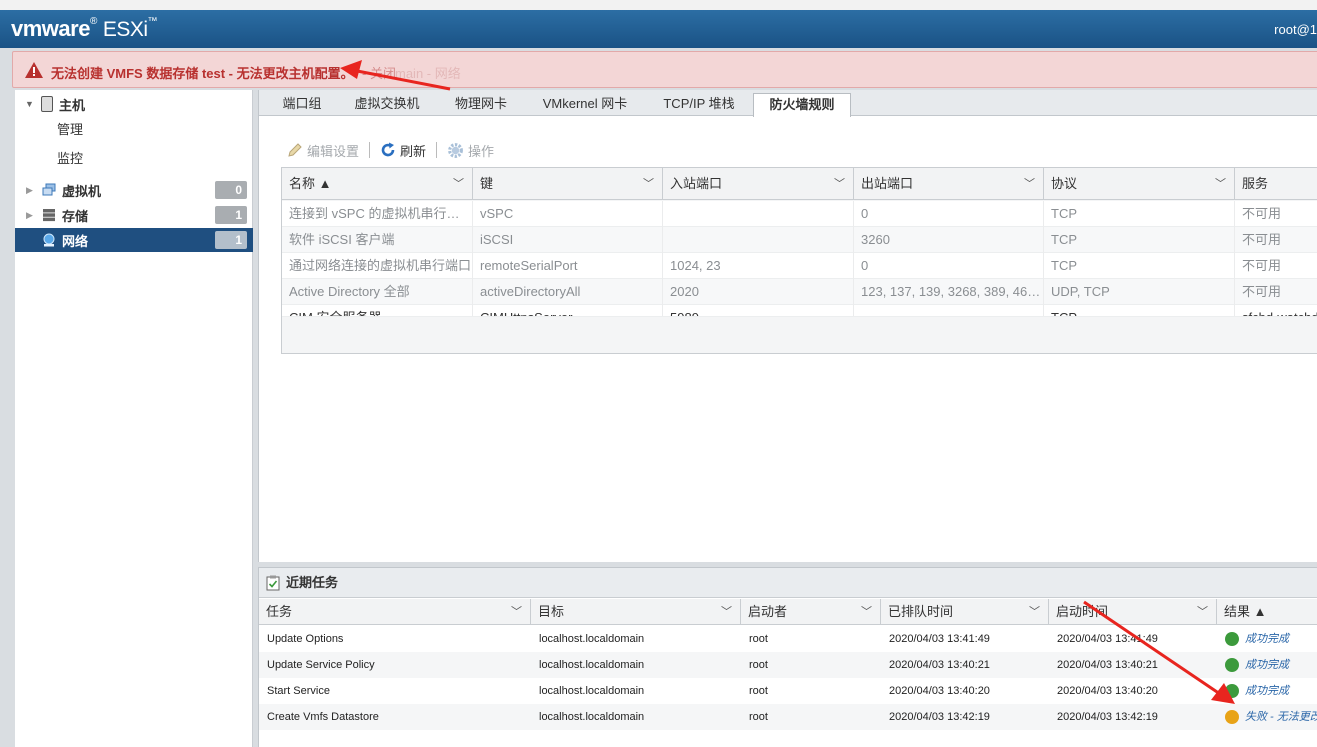  Describe the element at coordinates (231, 215) in the screenshot. I see `storage-count-badge: 1` at that location.